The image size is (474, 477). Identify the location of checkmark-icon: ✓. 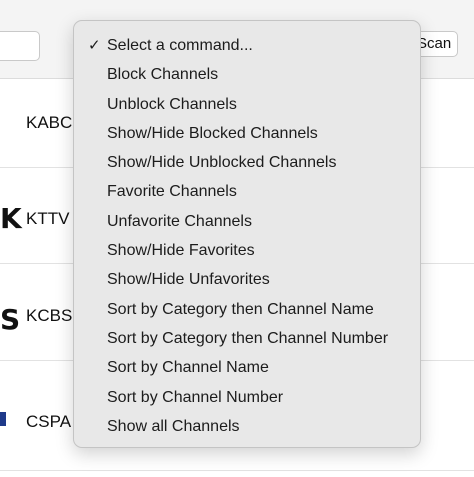
(94, 45).